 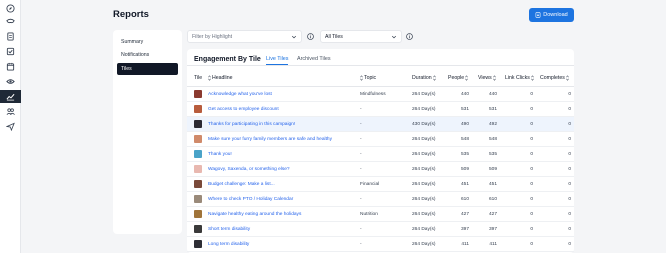 I want to click on eye-mask-icon, so click(x=10, y=21).